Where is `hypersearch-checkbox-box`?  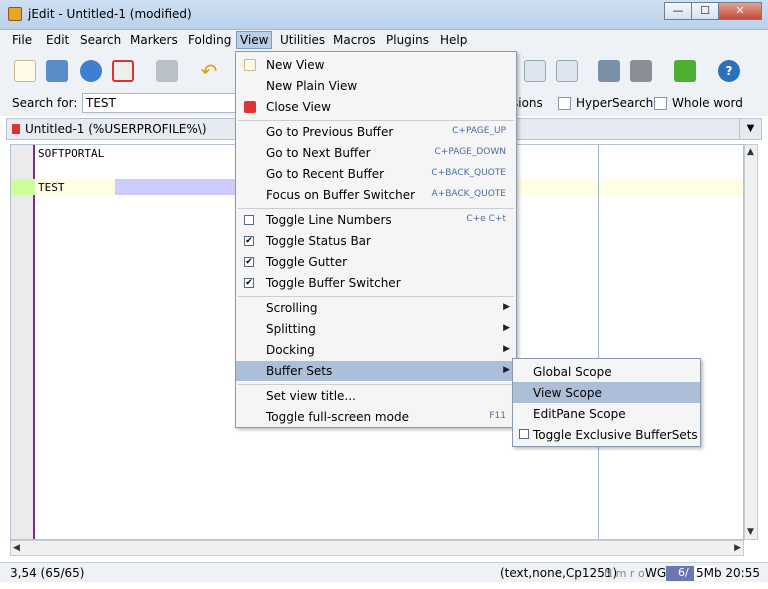 hypersearch-checkbox-box is located at coordinates (564, 103).